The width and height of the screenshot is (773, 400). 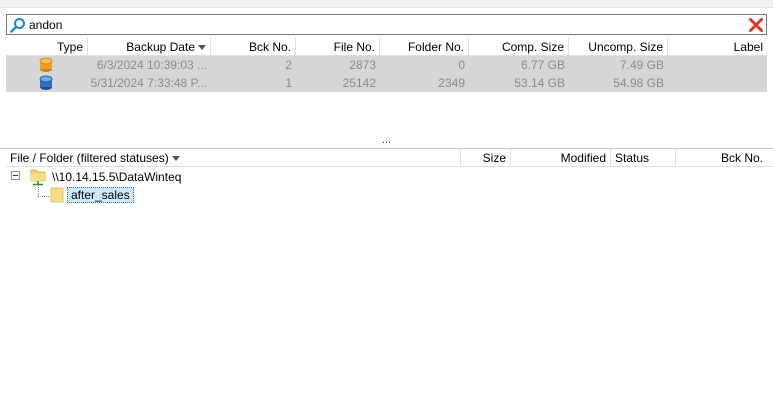 I want to click on col-uncomp-size: Uncomp. Size, so click(x=618, y=47).